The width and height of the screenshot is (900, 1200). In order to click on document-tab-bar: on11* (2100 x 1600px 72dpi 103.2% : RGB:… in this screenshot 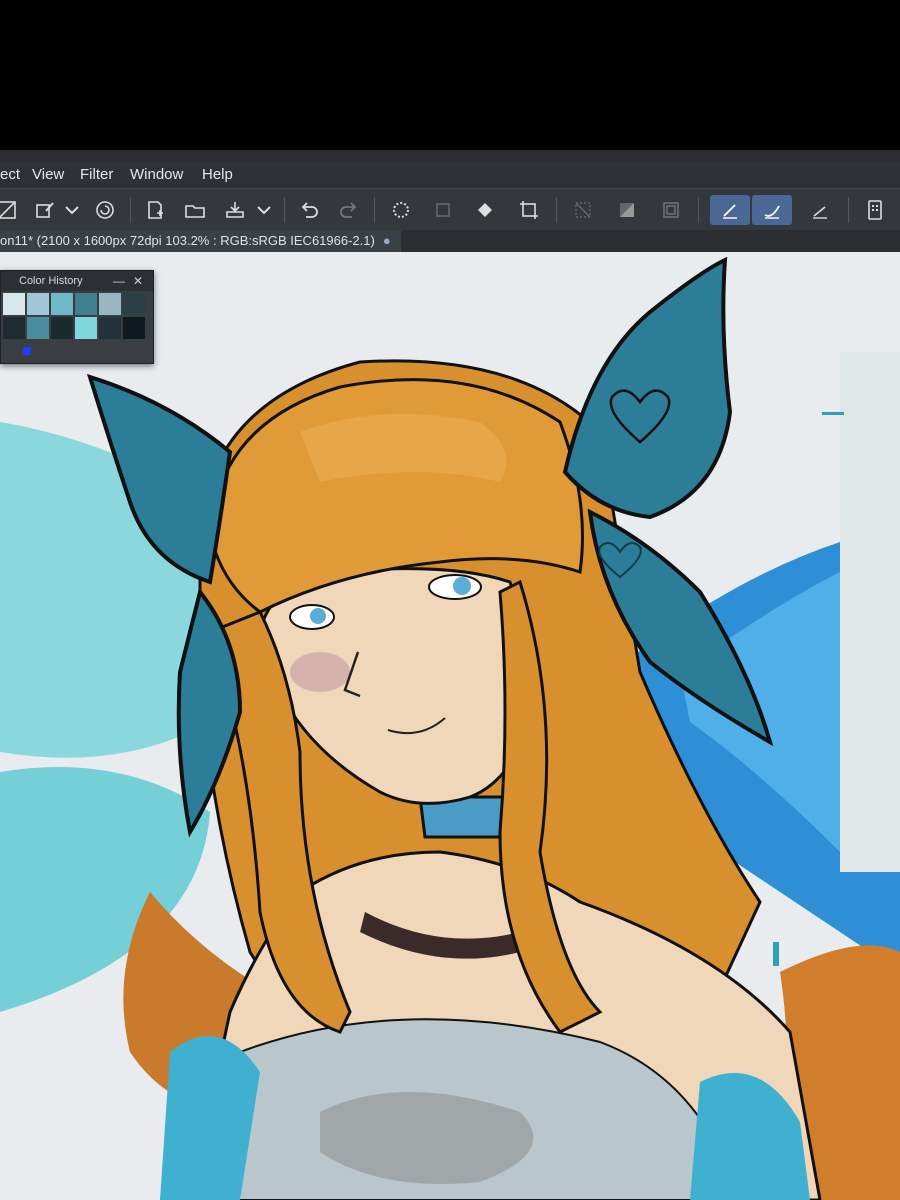, I will do `click(450, 241)`.